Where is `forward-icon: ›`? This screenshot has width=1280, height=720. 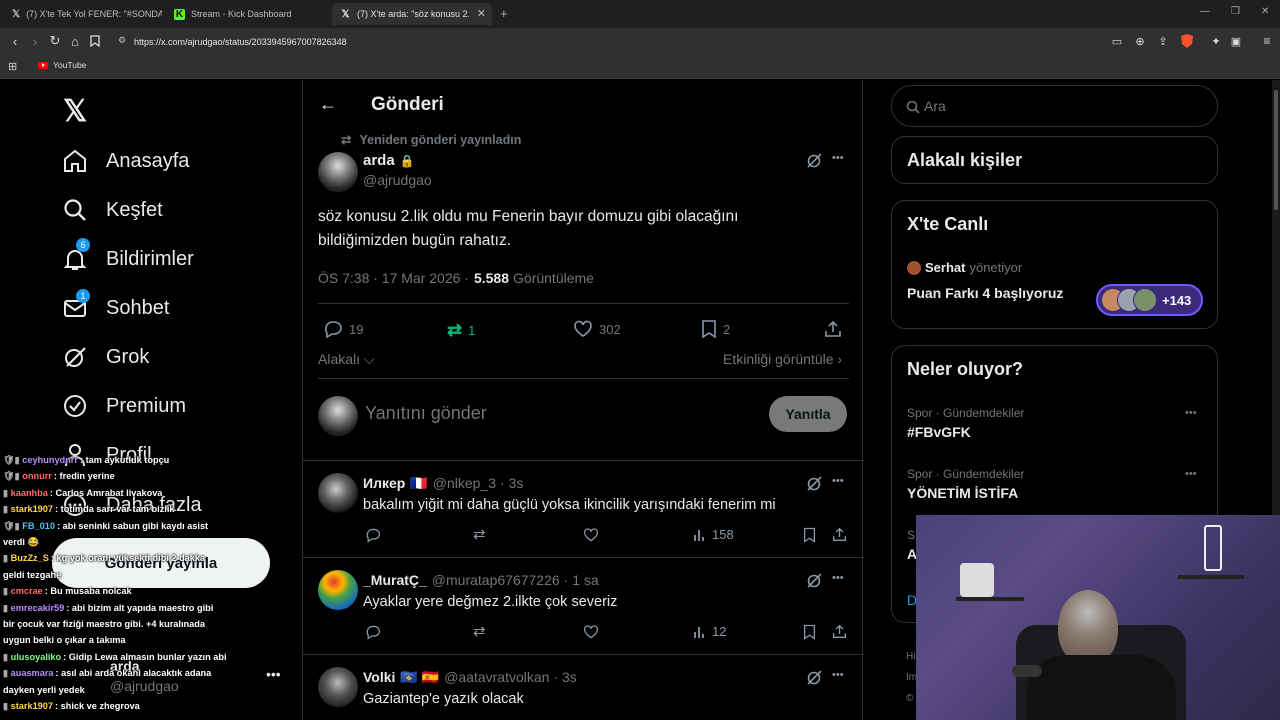
forward-icon: › is located at coordinates (35, 41).